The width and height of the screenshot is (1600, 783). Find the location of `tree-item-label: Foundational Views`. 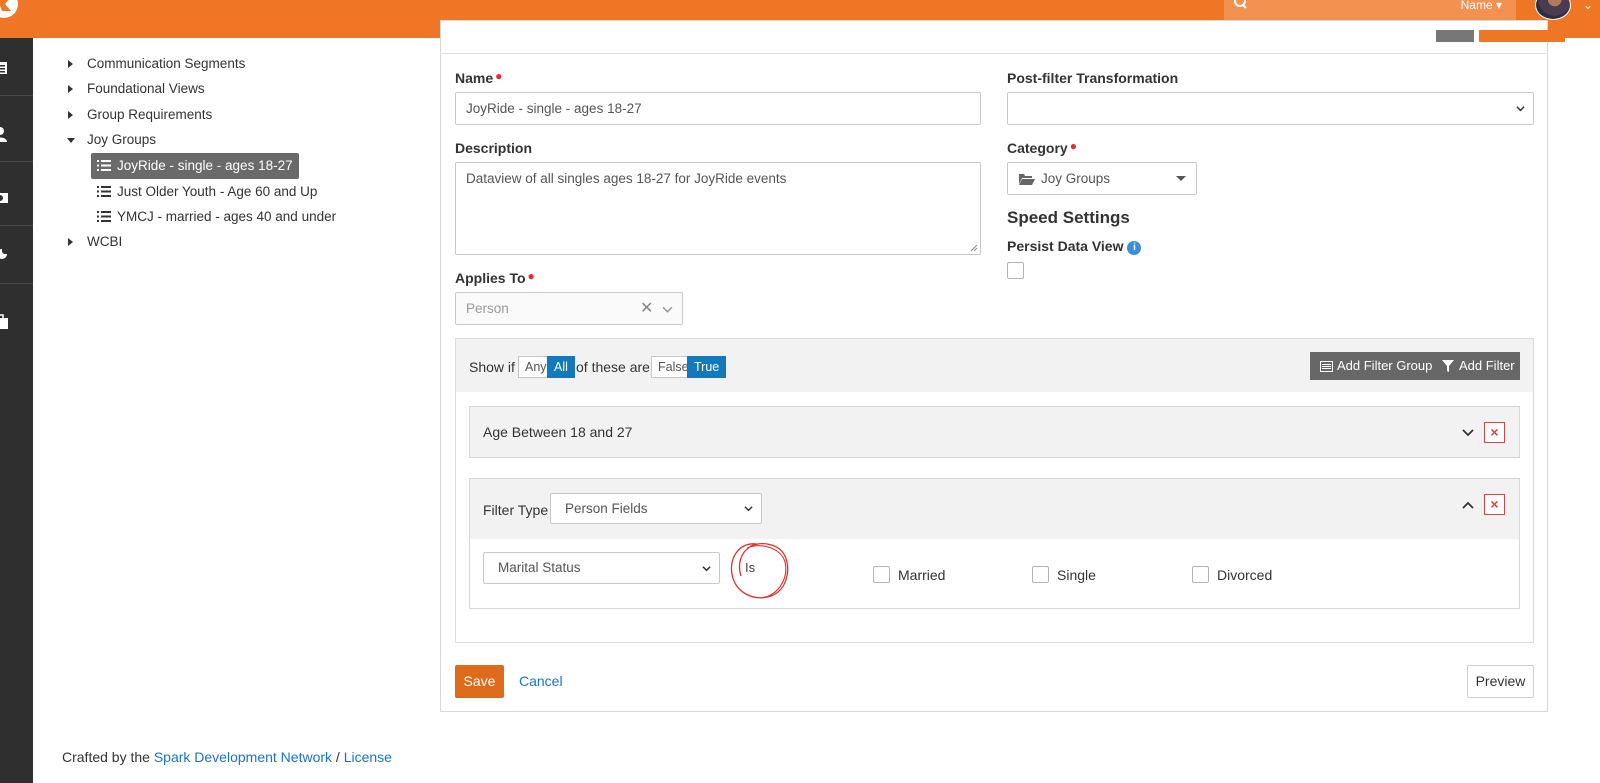

tree-item-label: Foundational Views is located at coordinates (146, 88).